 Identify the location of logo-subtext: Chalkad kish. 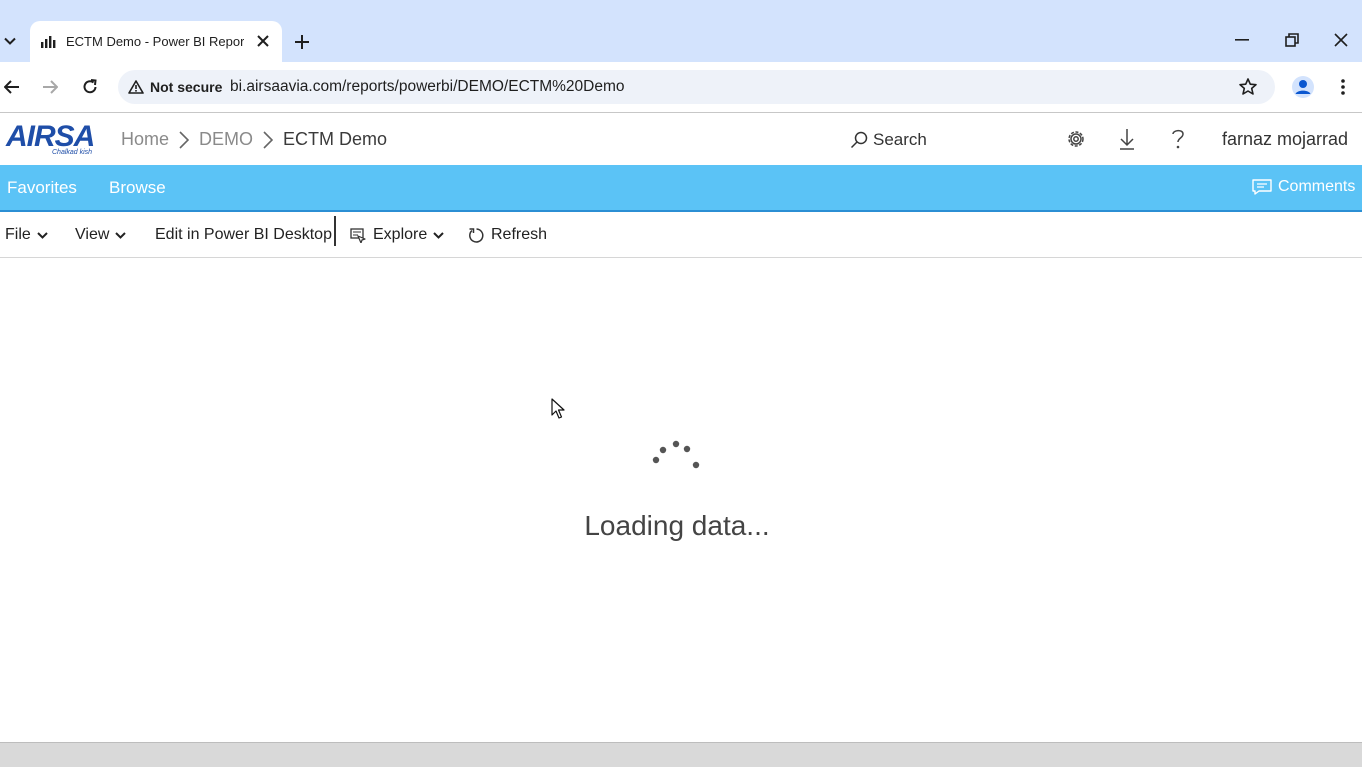
(72, 152).